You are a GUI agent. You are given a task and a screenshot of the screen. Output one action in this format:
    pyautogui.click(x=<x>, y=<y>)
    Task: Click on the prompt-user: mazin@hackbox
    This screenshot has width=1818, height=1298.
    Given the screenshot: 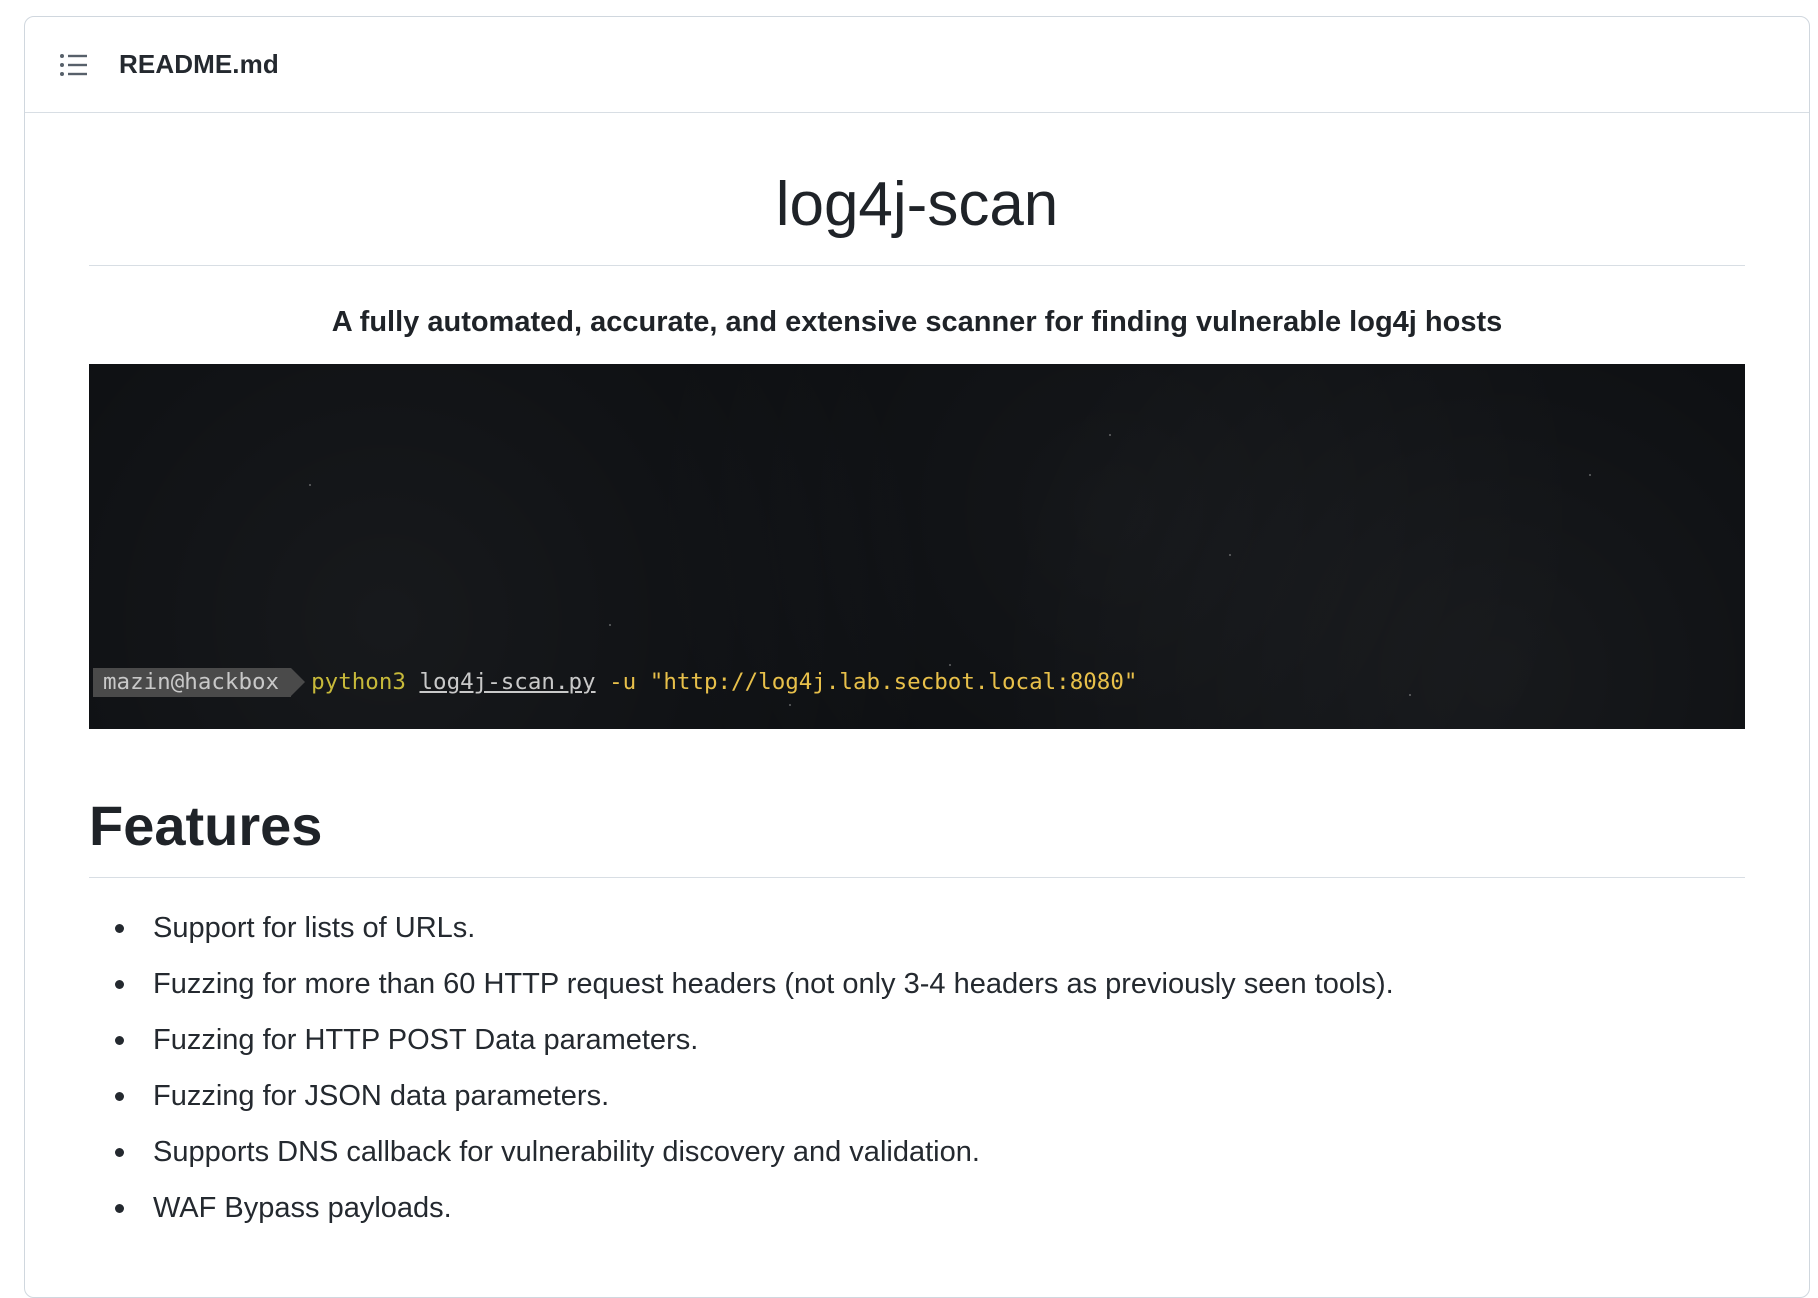 What is the action you would take?
    pyautogui.click(x=199, y=682)
    